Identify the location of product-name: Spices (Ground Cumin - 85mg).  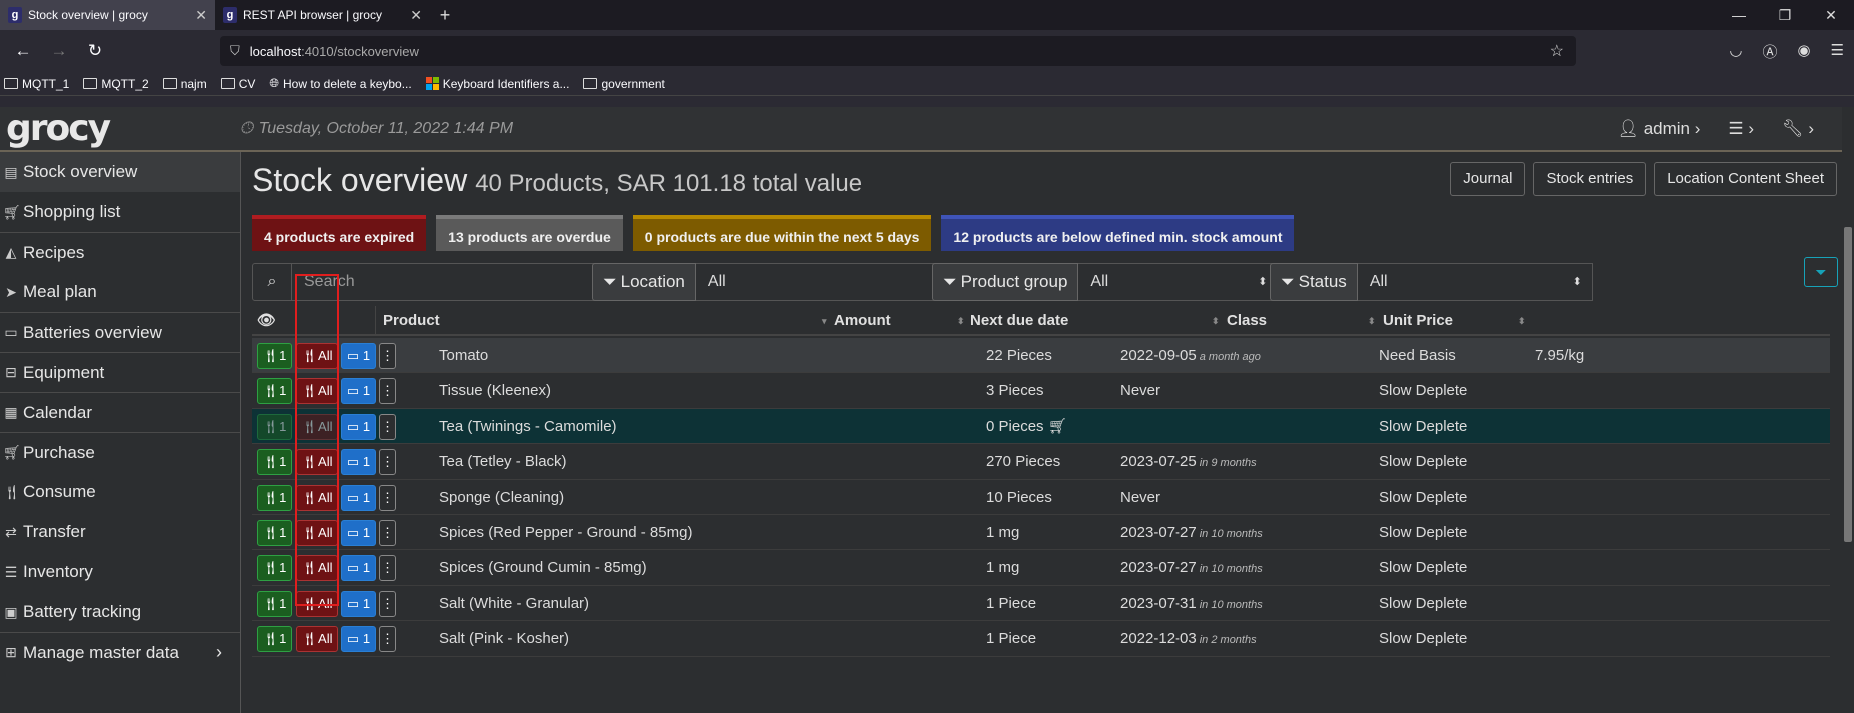
(543, 567).